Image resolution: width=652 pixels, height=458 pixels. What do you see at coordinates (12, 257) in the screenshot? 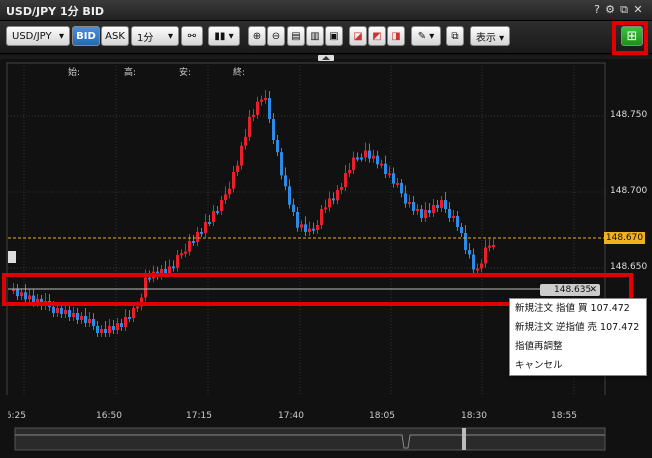
I see `left-scroll-handle` at bounding box center [12, 257].